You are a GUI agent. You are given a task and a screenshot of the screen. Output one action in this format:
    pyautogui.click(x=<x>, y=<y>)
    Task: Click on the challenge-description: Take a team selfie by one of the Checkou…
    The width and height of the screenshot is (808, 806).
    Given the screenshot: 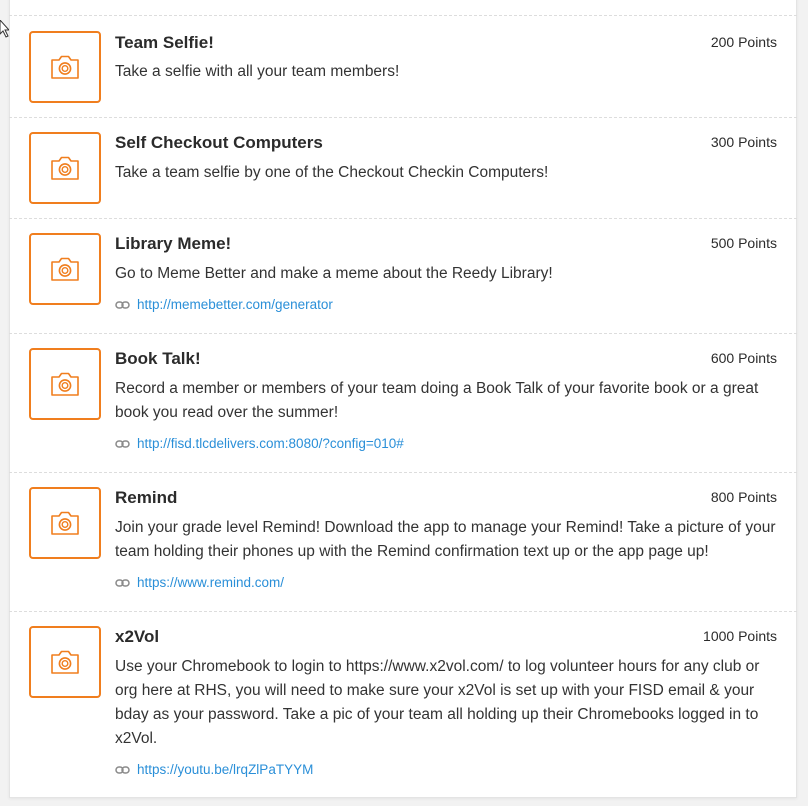 What is the action you would take?
    pyautogui.click(x=332, y=172)
    